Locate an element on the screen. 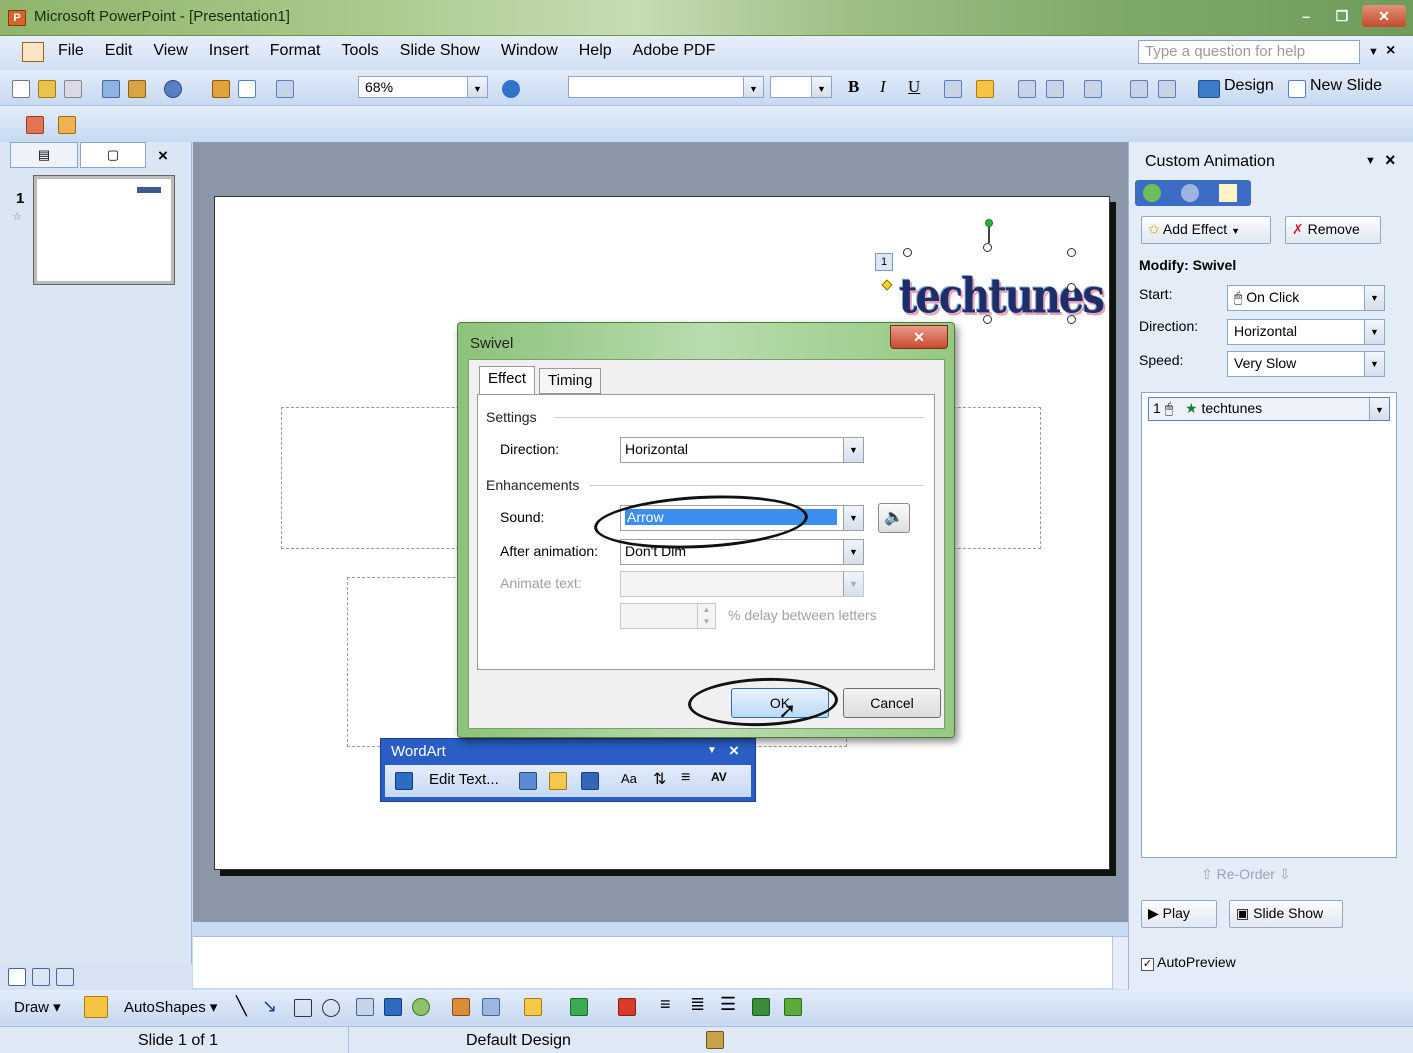 The height and width of the screenshot is (1053, 1413). alignment-icon: ≡ is located at coordinates (685, 778).